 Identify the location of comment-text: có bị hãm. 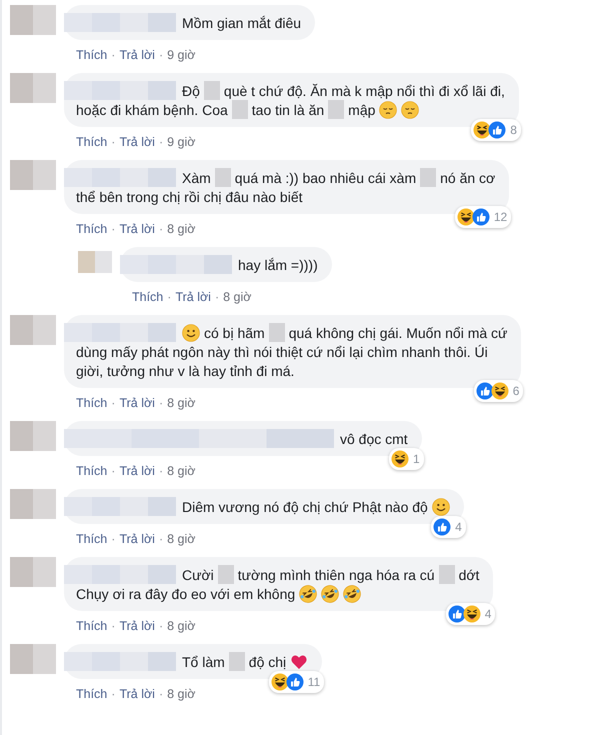
(234, 333).